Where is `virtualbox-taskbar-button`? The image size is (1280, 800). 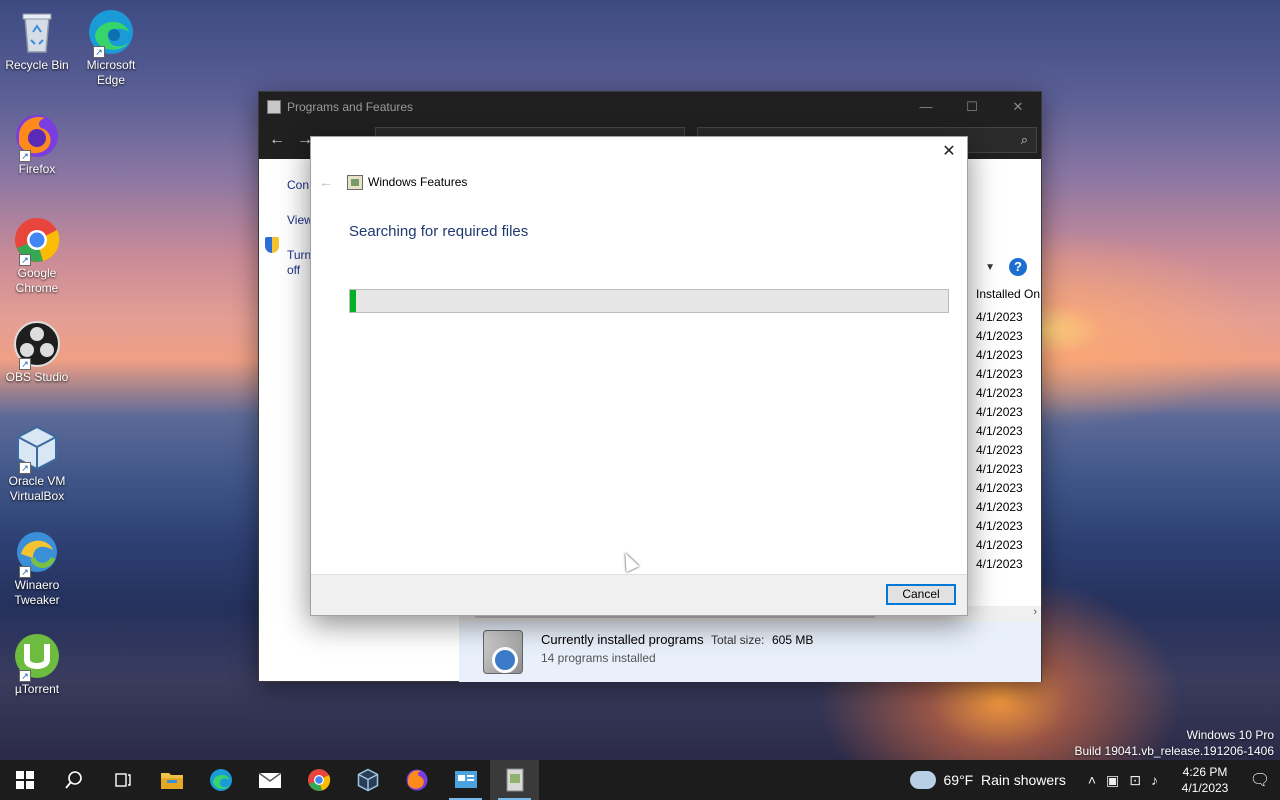
virtualbox-taskbar-button is located at coordinates (367, 780).